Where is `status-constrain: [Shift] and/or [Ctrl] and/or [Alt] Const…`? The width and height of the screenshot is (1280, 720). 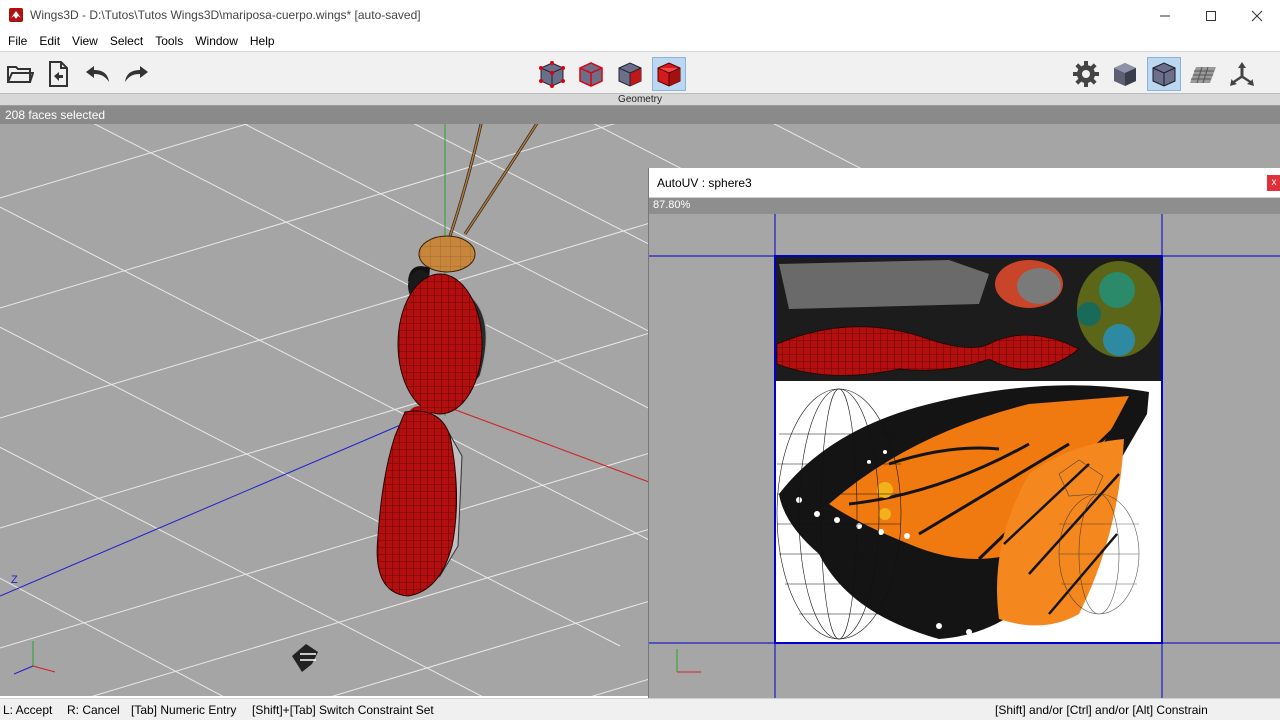 status-constrain: [Shift] and/or [Ctrl] and/or [Alt] Const… is located at coordinates (1101, 710).